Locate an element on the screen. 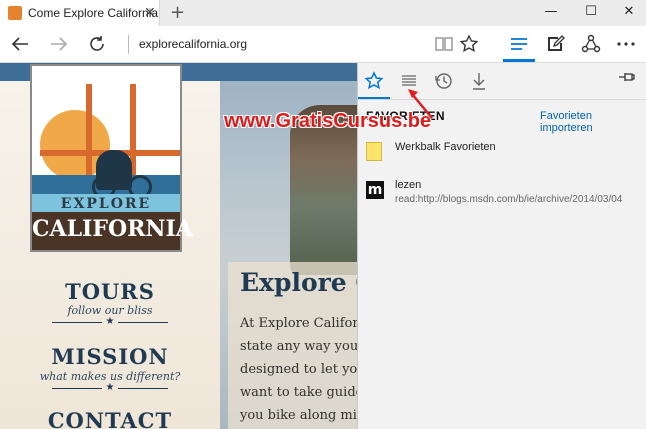 The image size is (646, 429). downloads-icon is located at coordinates (479, 81).